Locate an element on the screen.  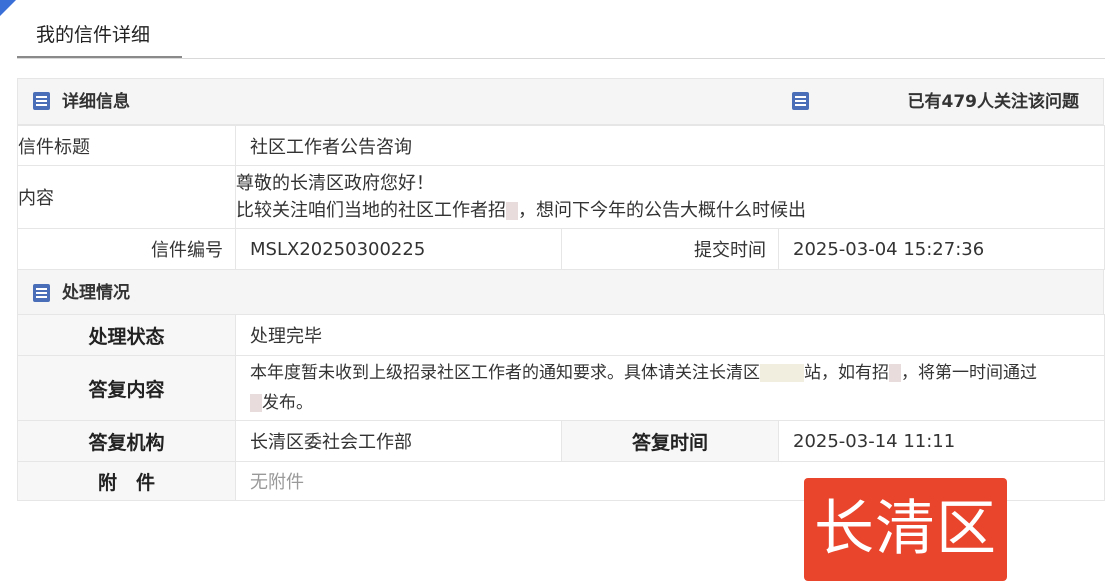
detail-section-header: 详细信息 已有479人关注该问题 is located at coordinates (560, 101).